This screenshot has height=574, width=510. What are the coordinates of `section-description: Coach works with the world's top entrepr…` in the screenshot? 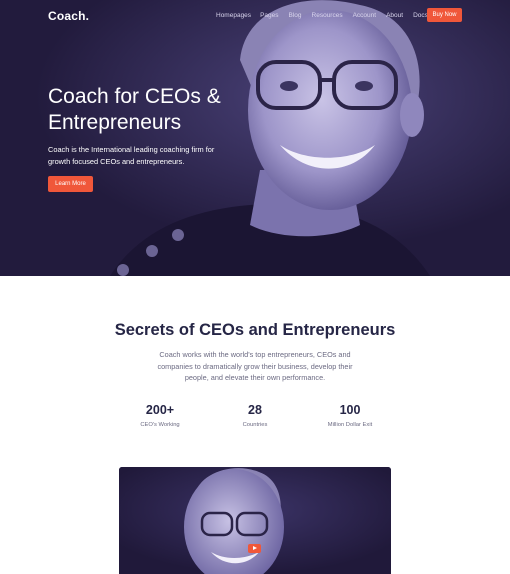 It's located at (255, 366).